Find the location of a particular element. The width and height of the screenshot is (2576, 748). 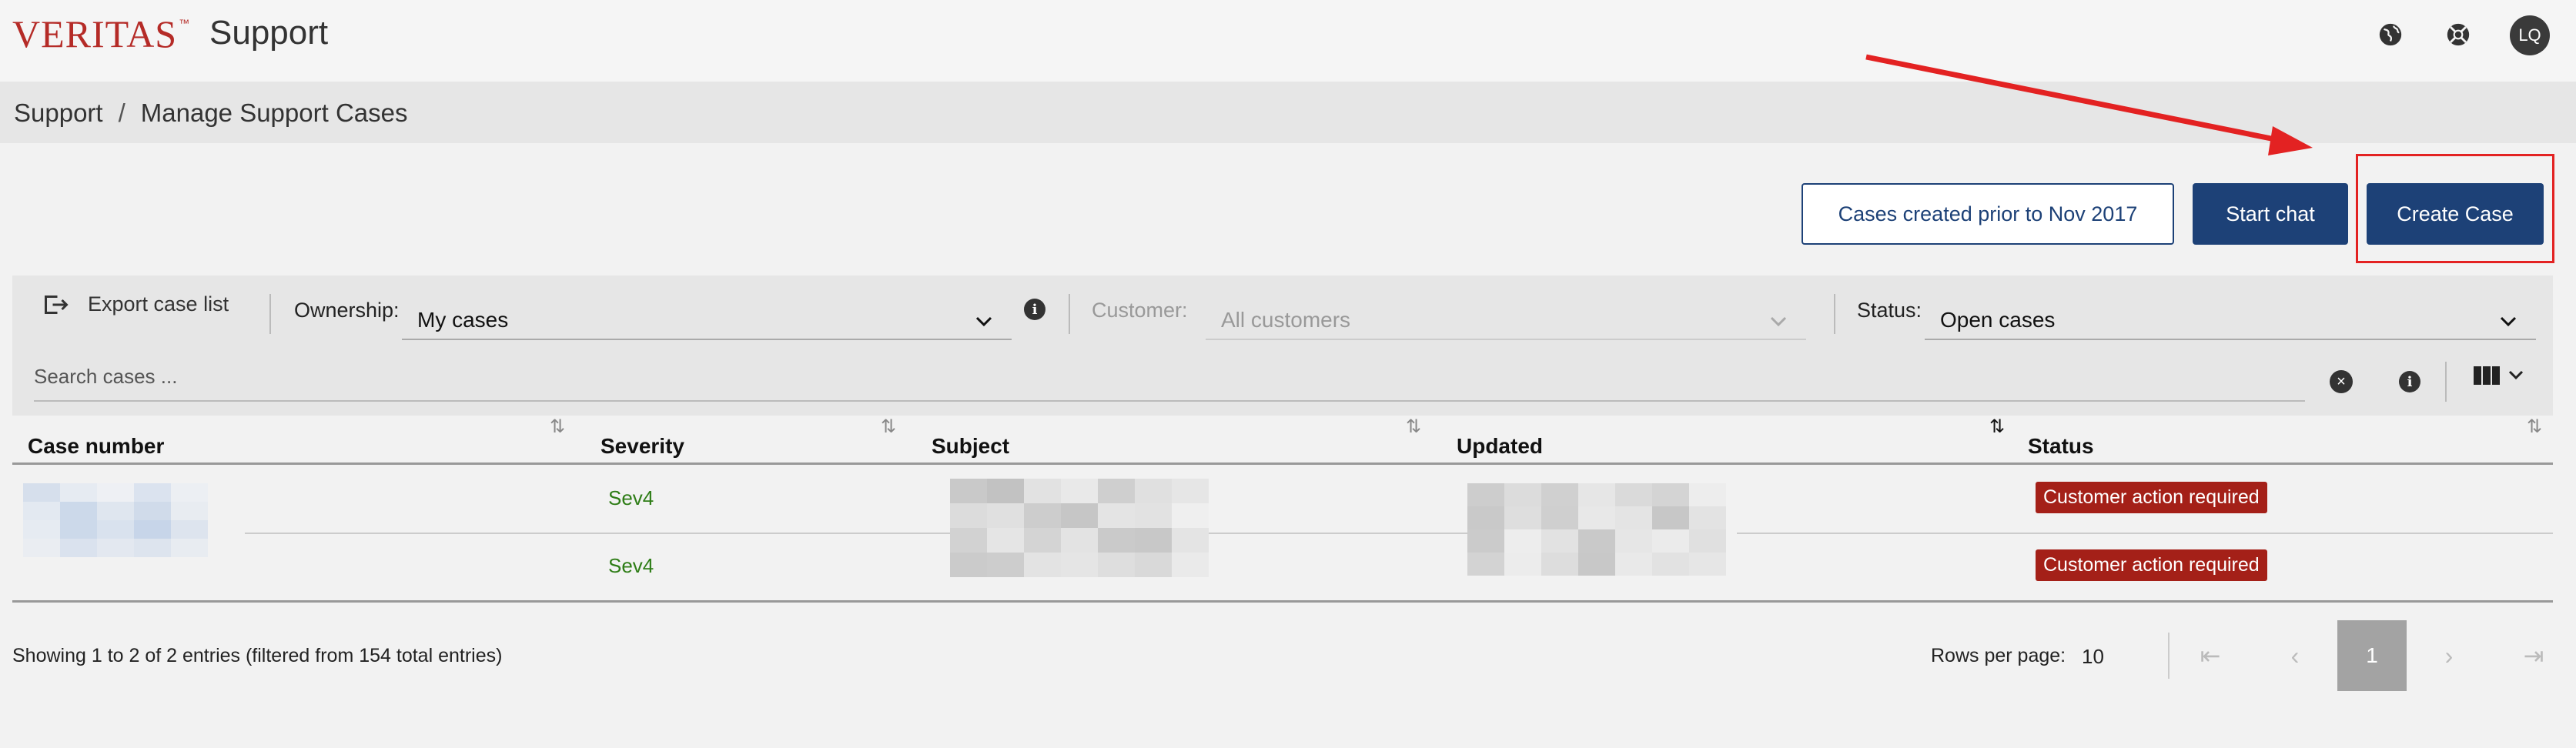

ownership-value: My cases is located at coordinates (463, 320).